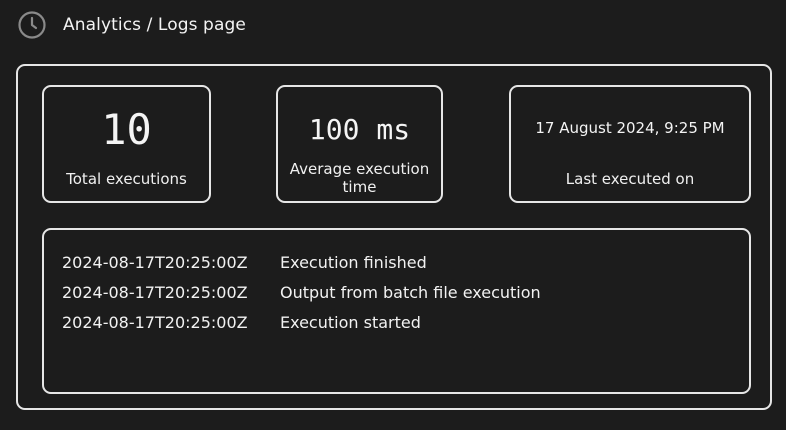 This screenshot has width=786, height=430. What do you see at coordinates (630, 128) in the screenshot?
I see `last-executed-value: 17 August 2024, 9:25 PM` at bounding box center [630, 128].